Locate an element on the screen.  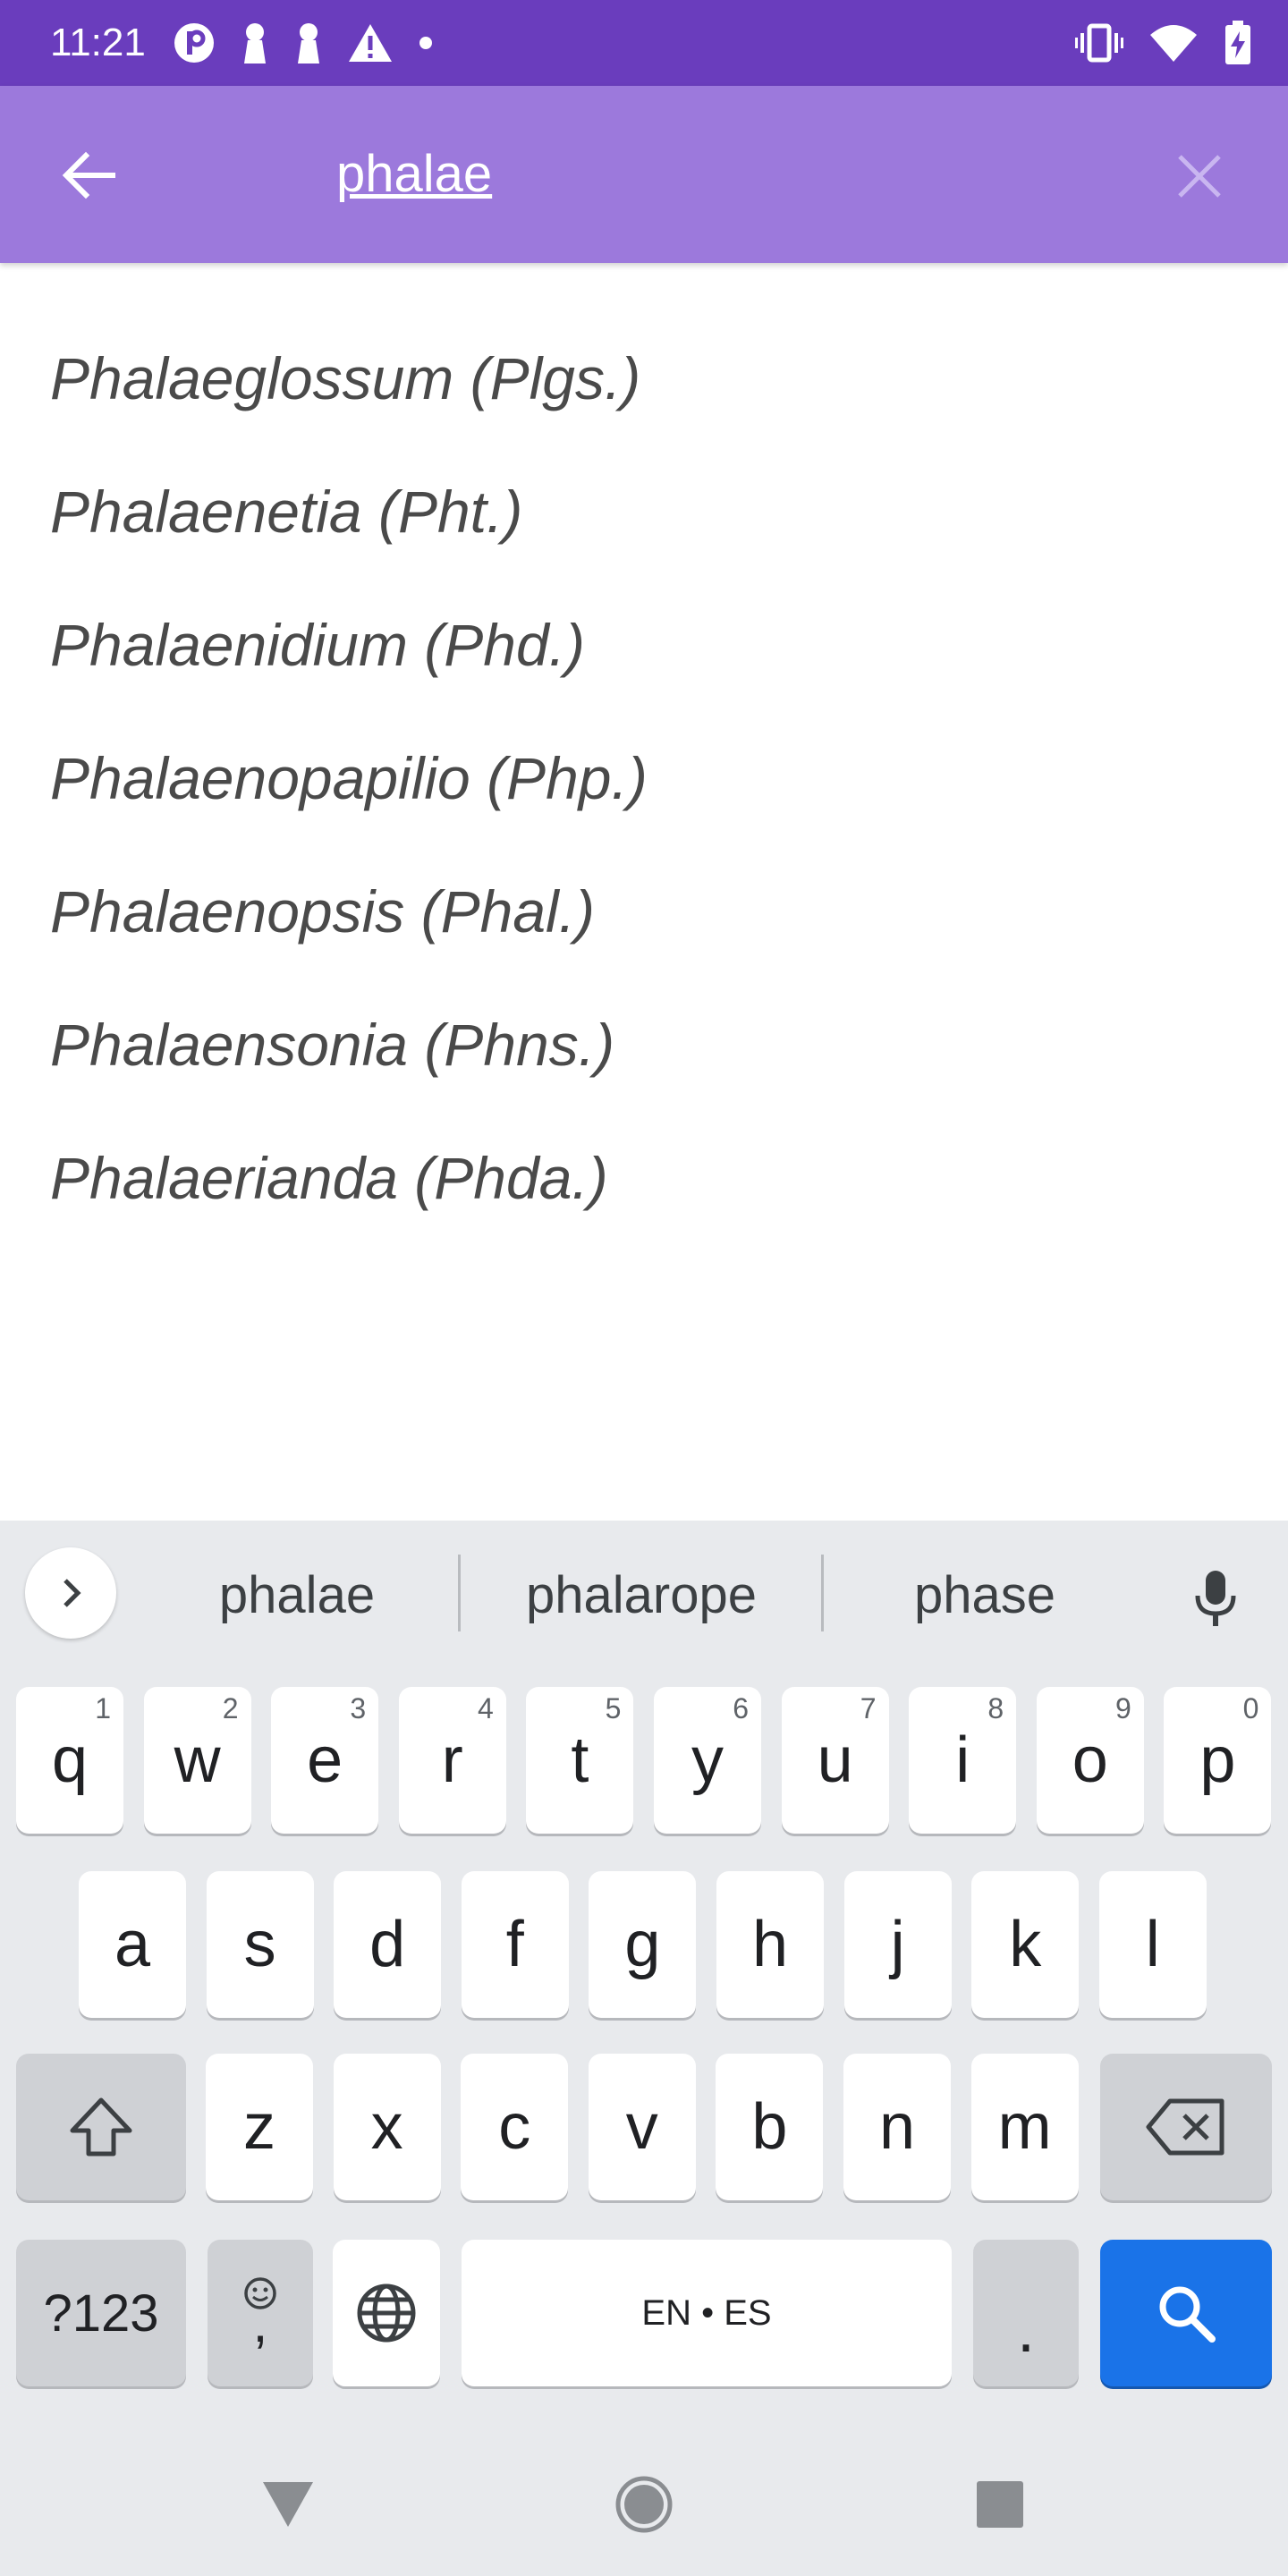
space-key: EN • ES is located at coordinates (707, 2313).